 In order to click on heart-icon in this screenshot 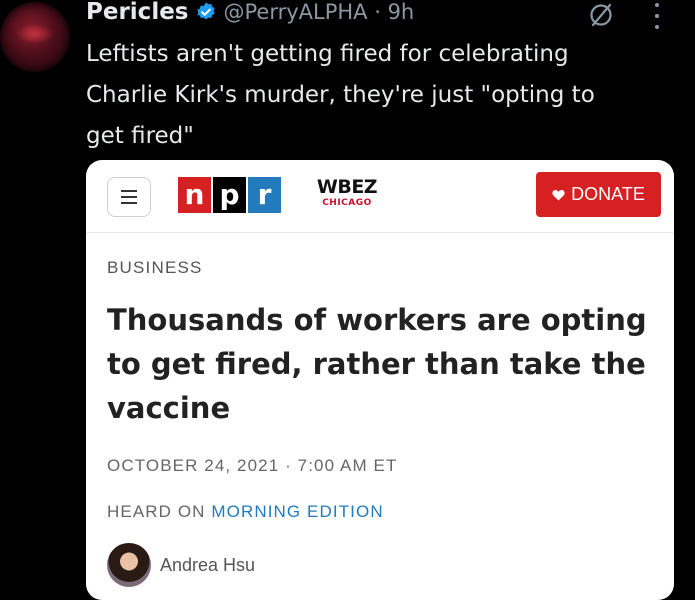, I will do `click(558, 194)`.